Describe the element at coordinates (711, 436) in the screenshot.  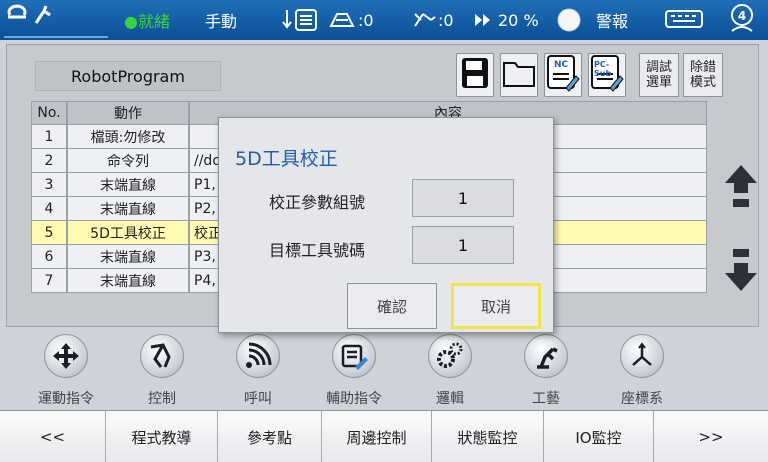
I see `nav-next-button: >>` at that location.